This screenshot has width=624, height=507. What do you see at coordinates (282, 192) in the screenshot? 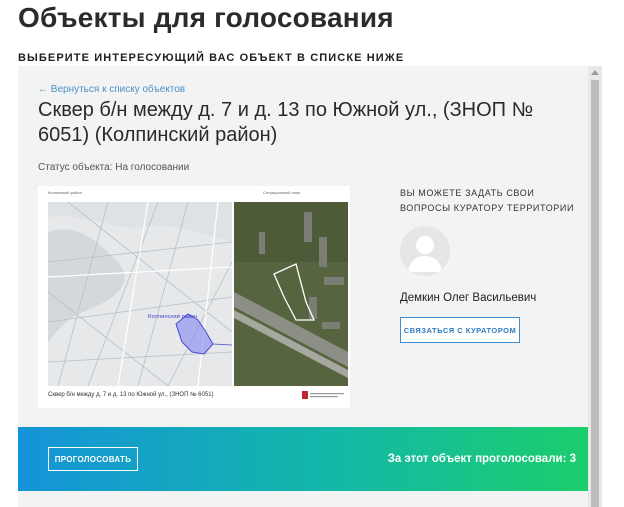
I see `map-right-header: Ситуационный план` at bounding box center [282, 192].